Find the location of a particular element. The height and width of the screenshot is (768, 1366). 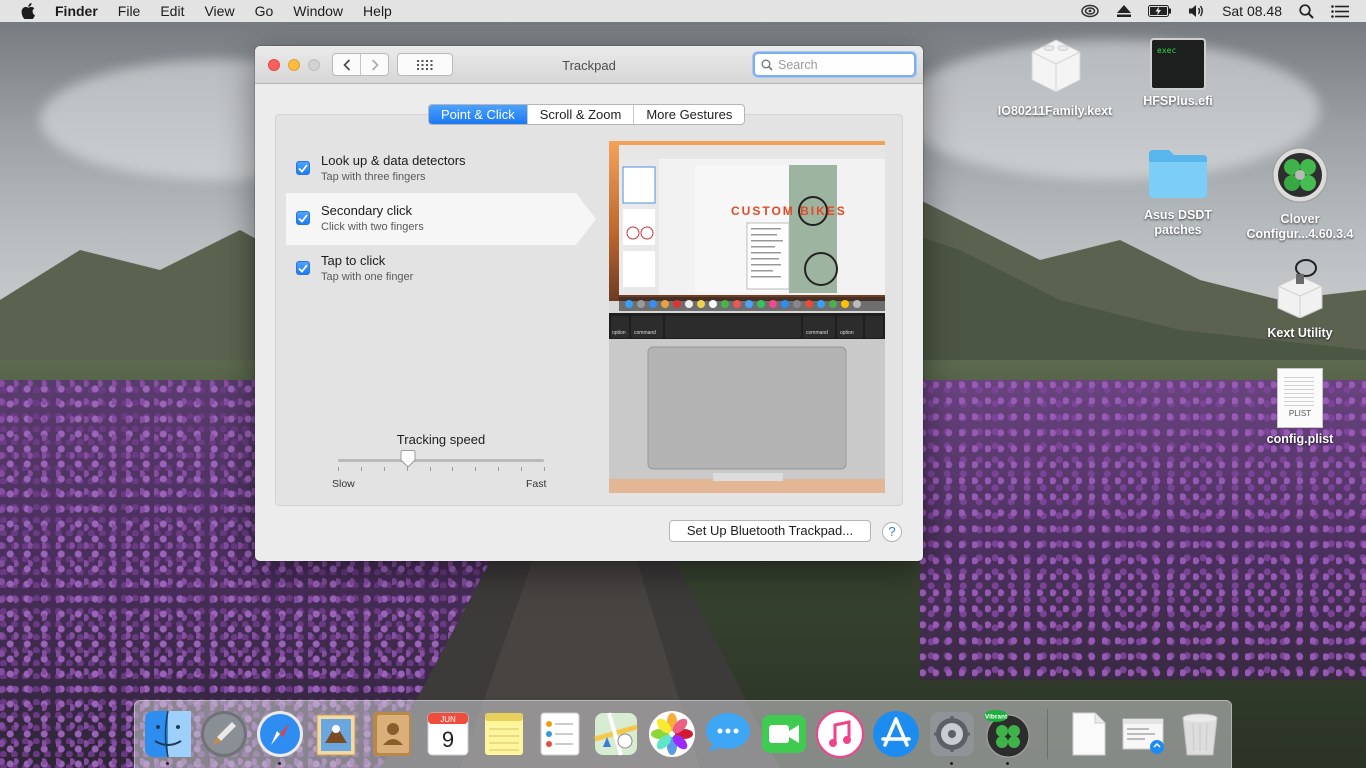

desktop-icon-label: Kext Utility is located at coordinates (1300, 333).